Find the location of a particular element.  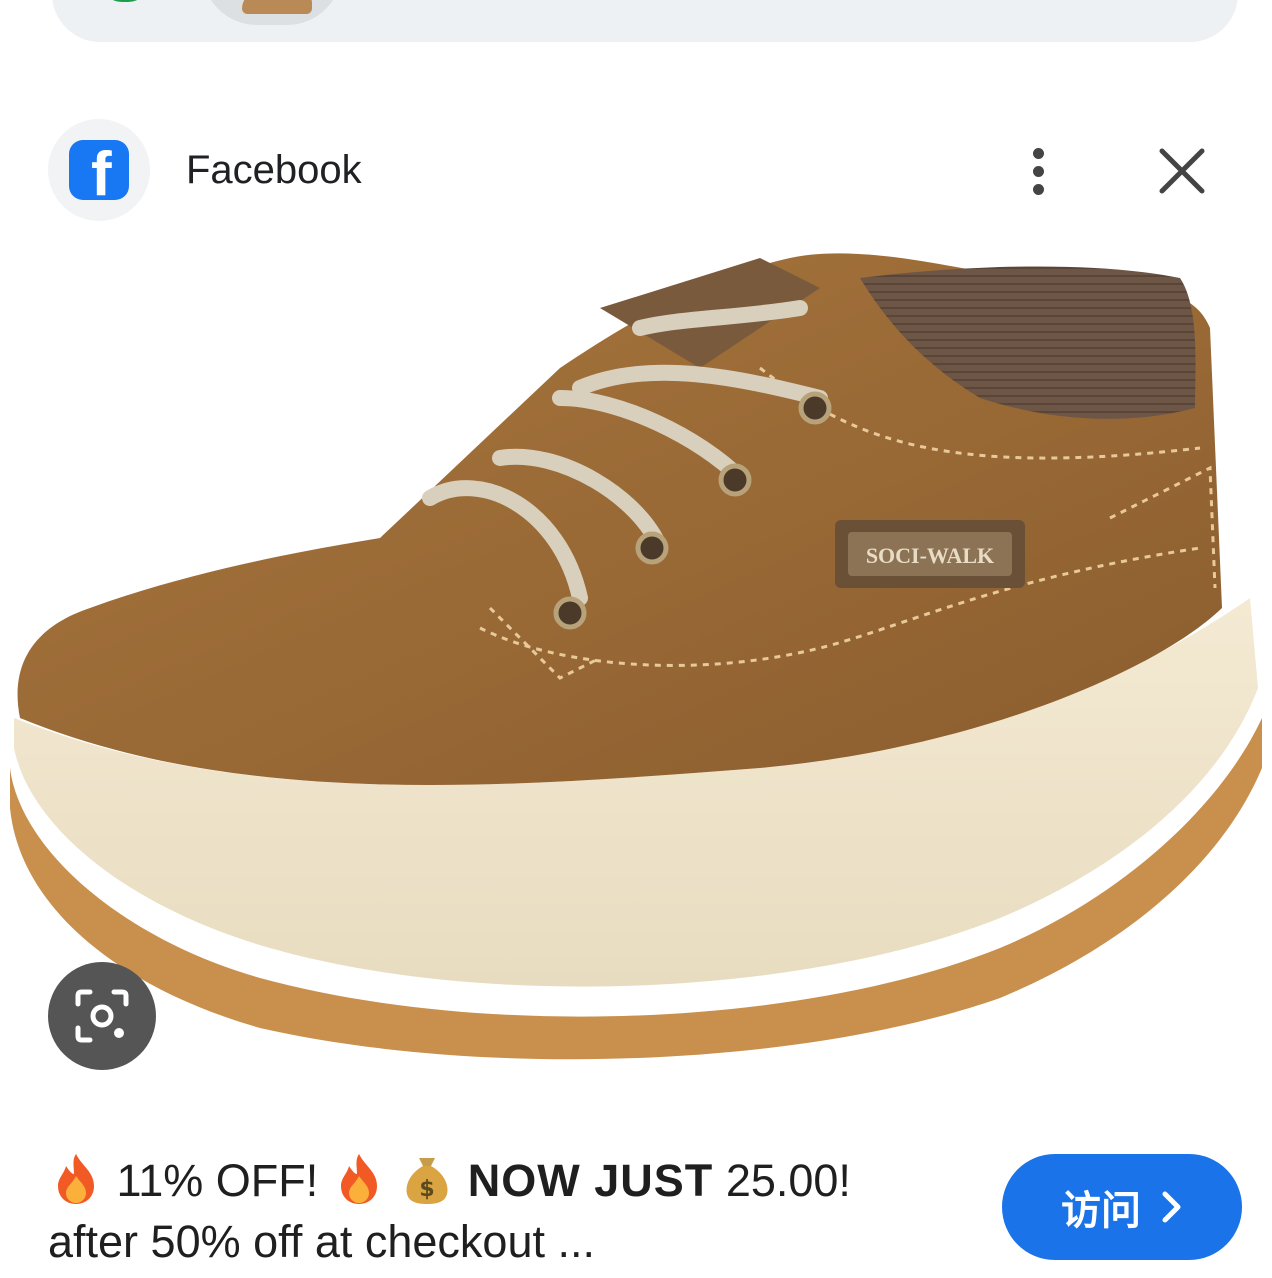

close-button is located at coordinates (1182, 171).